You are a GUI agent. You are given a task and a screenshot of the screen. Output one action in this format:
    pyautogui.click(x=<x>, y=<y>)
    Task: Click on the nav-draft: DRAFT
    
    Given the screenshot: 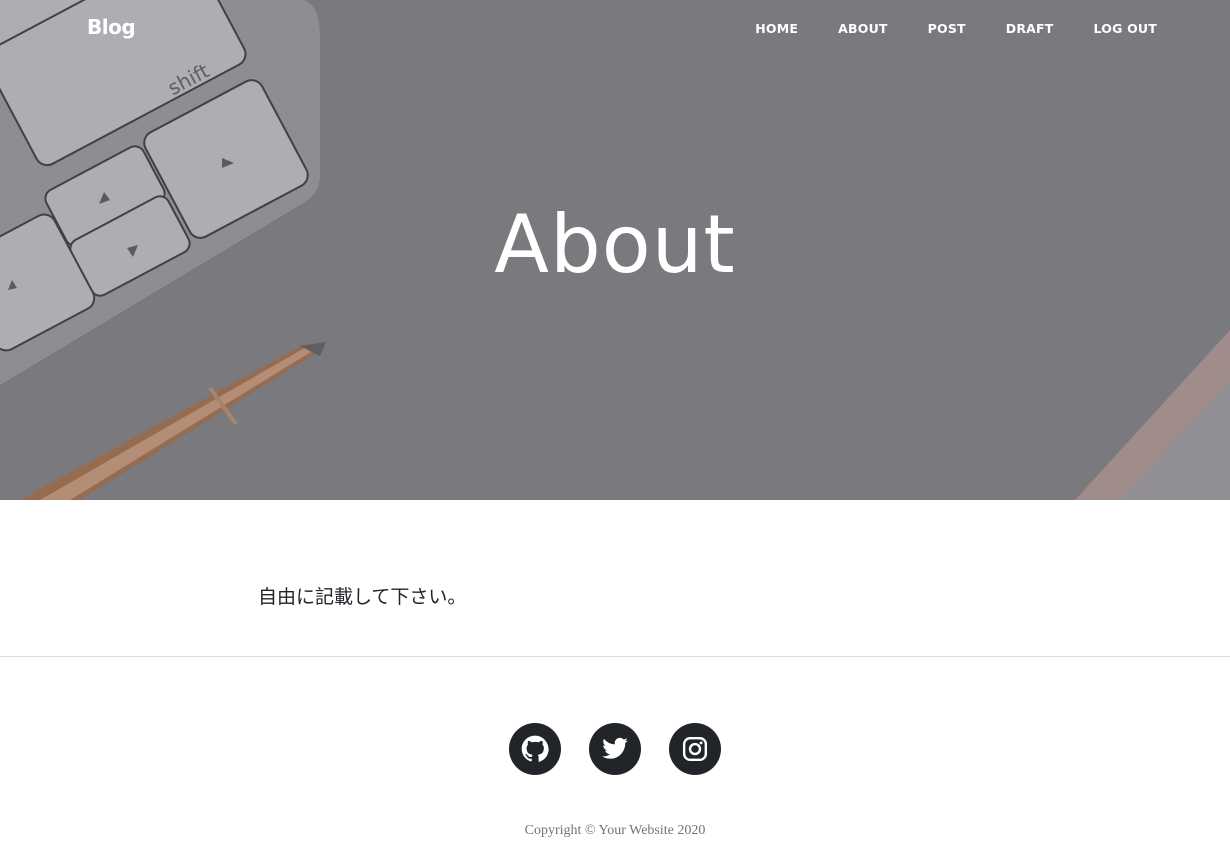 What is the action you would take?
    pyautogui.click(x=1030, y=28)
    